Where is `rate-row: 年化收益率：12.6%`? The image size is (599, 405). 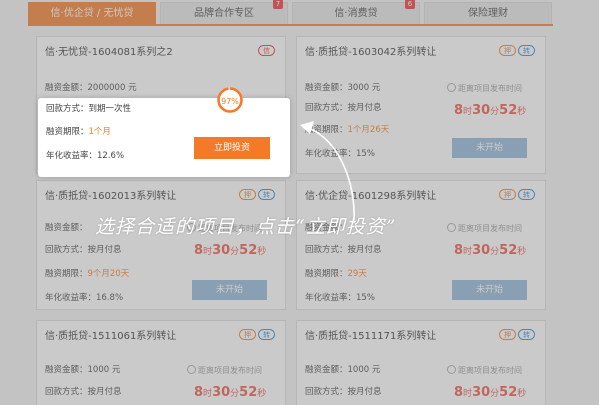
rate-row: 年化收益率：12.6% is located at coordinates (85, 155).